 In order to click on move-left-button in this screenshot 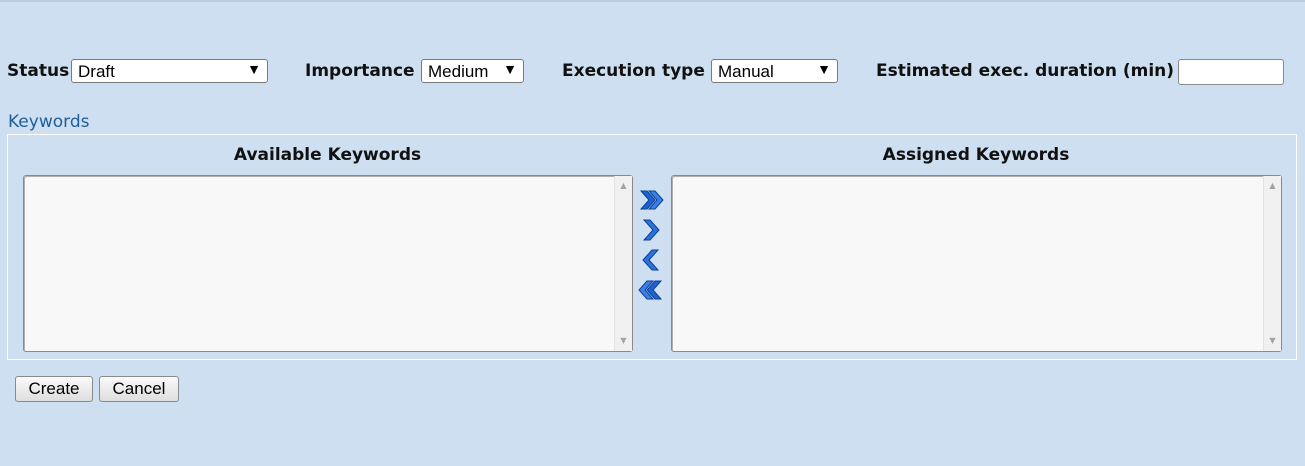, I will do `click(651, 260)`.